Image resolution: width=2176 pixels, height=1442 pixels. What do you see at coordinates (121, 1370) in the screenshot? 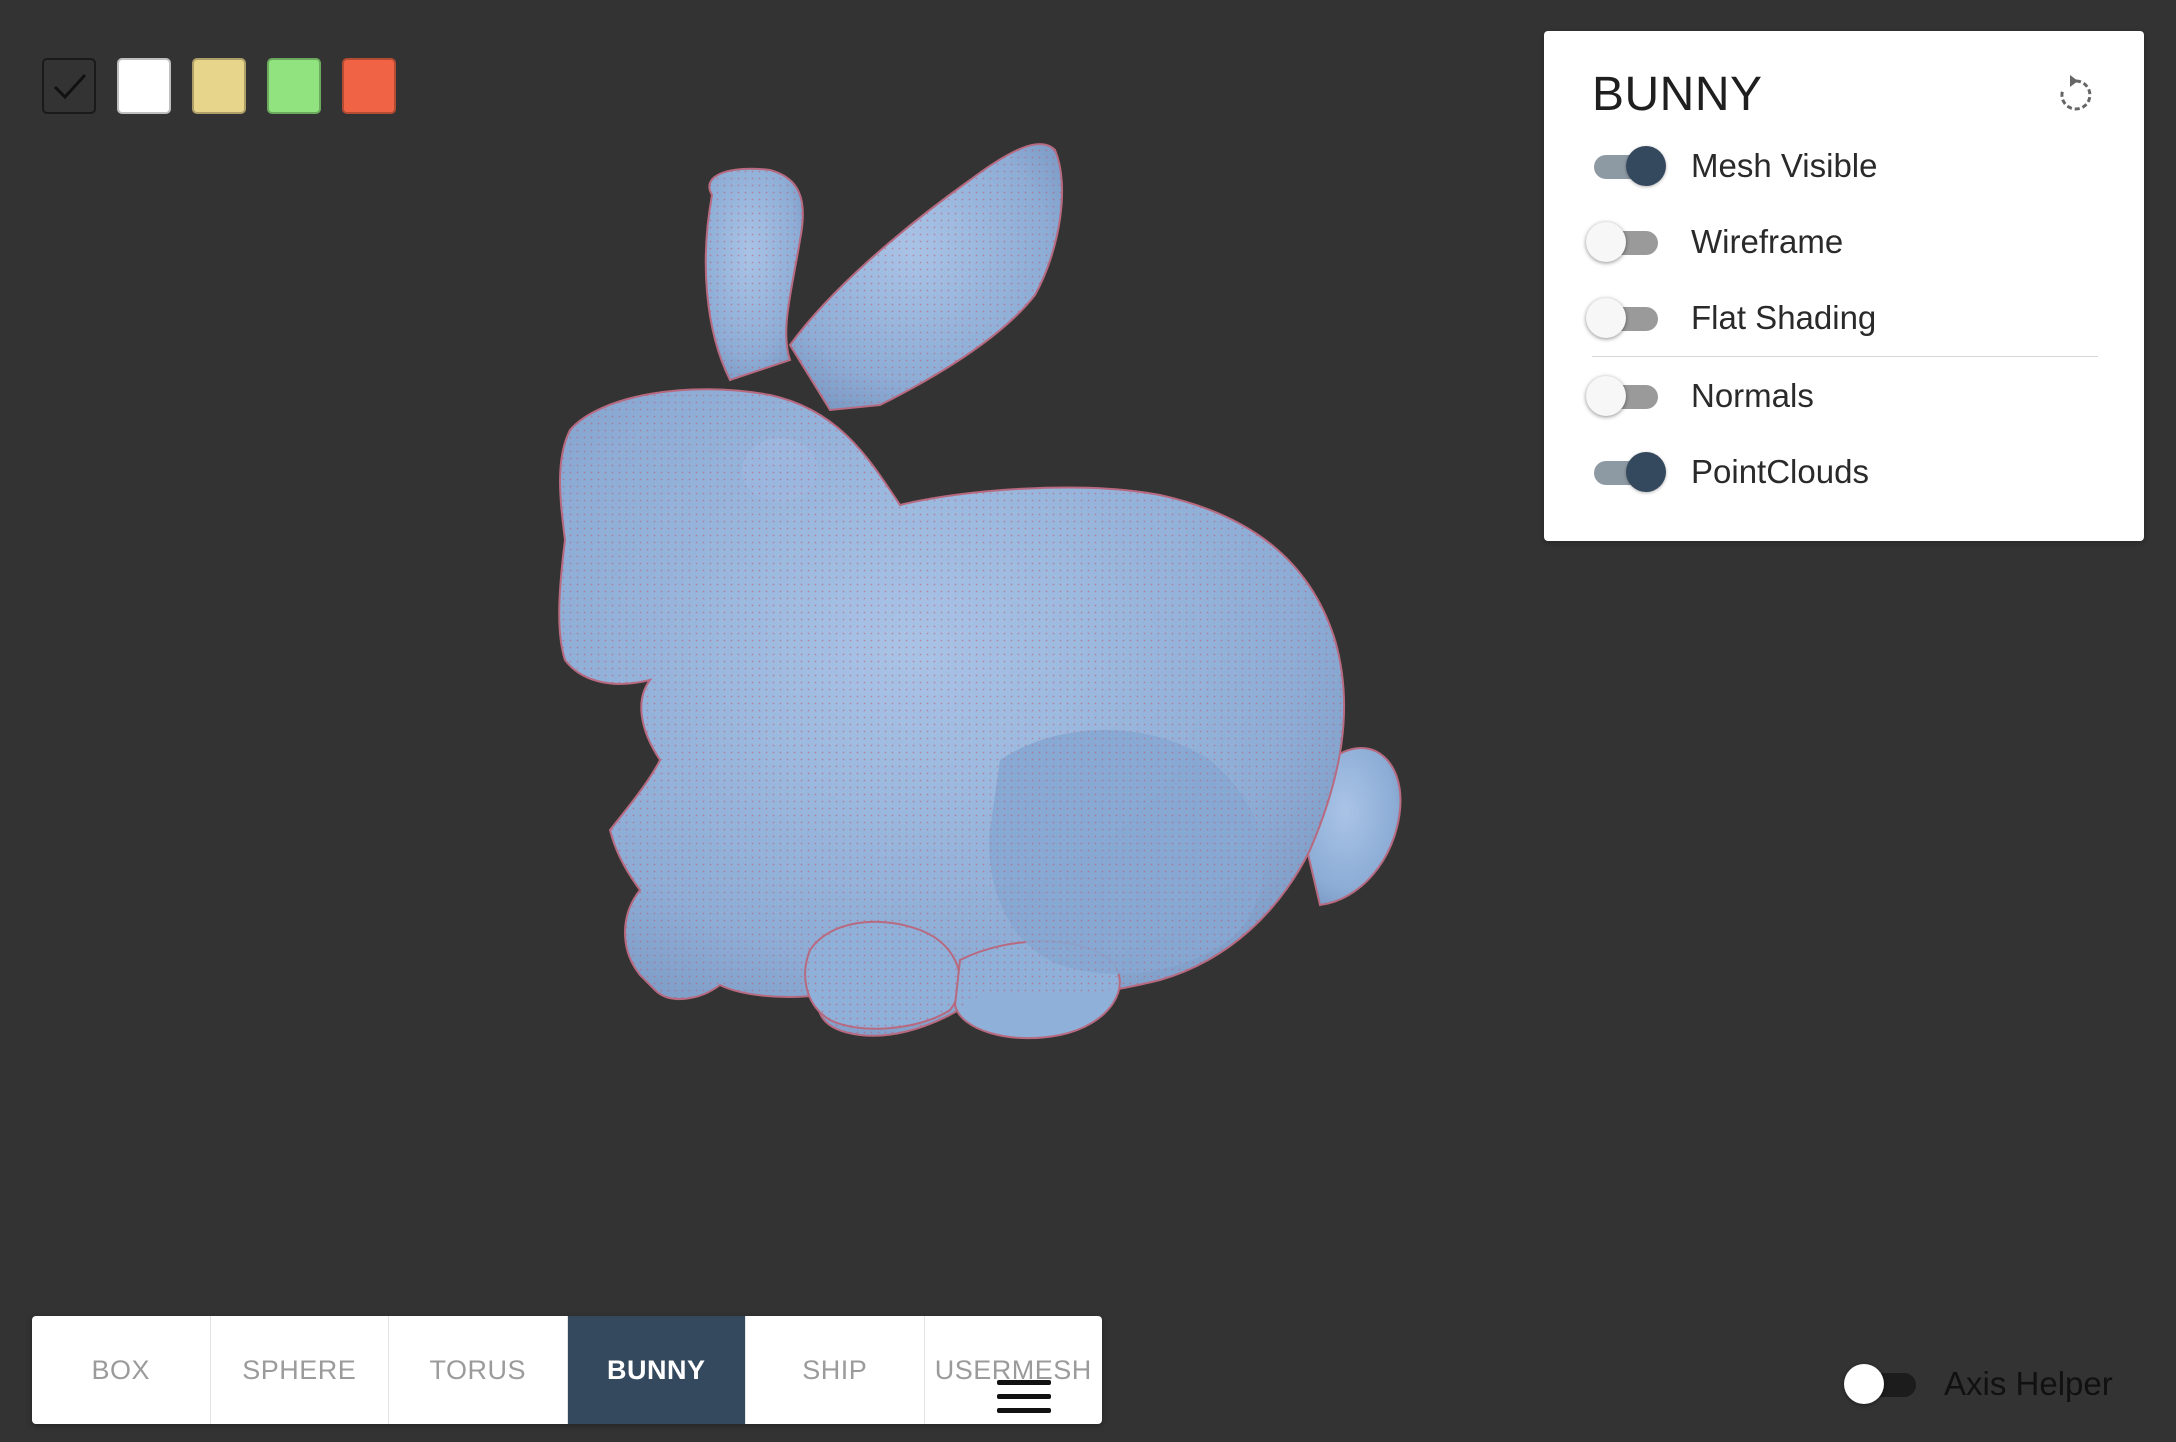
I see `tab-box: BOX` at bounding box center [121, 1370].